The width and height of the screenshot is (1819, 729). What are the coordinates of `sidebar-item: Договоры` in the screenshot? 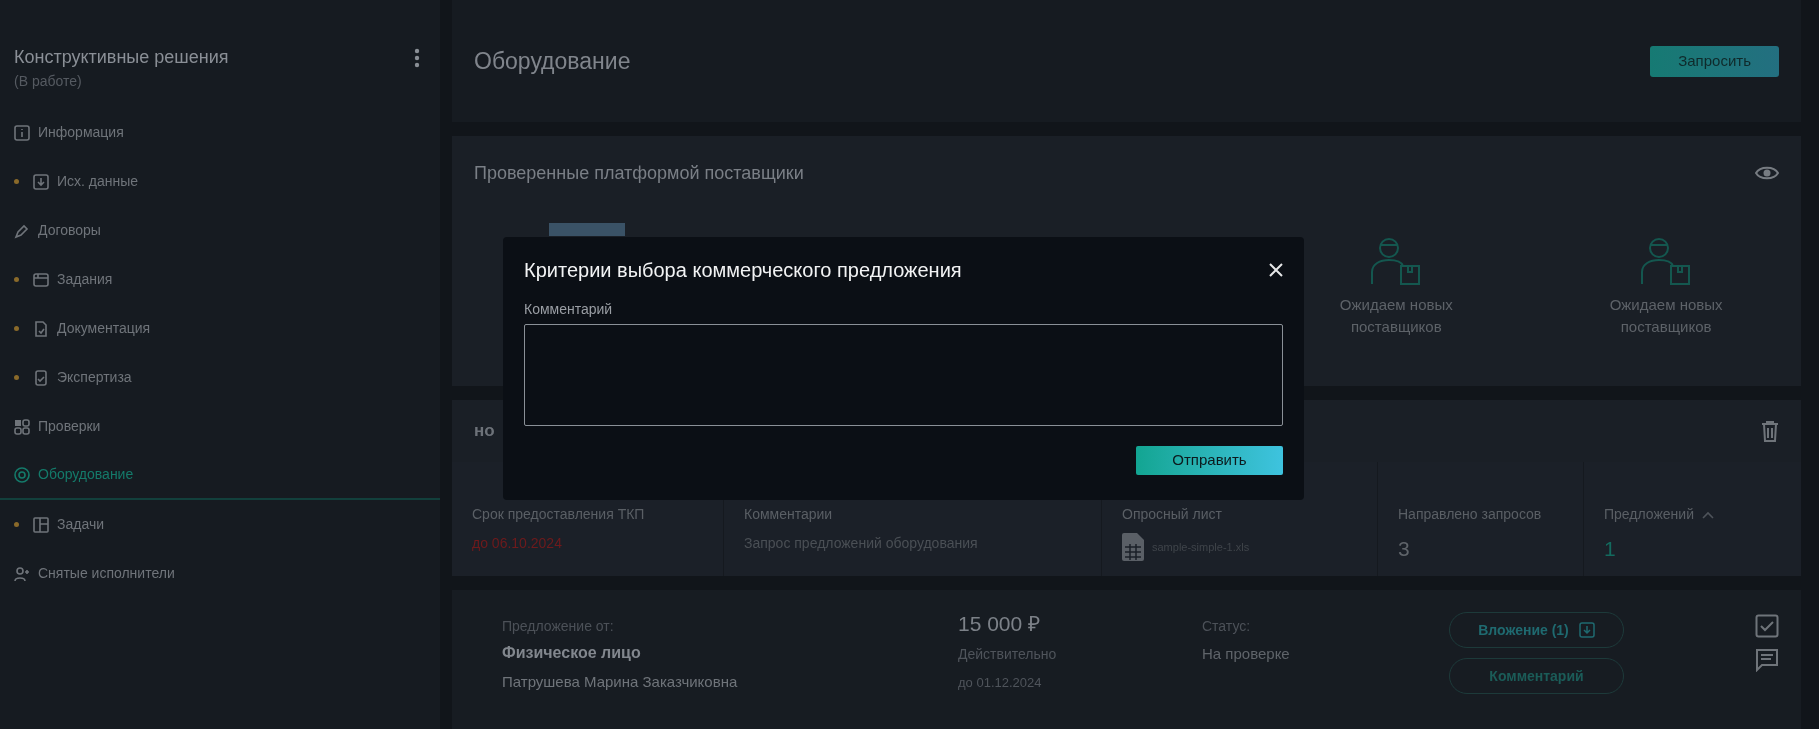 It's located at (220, 230).